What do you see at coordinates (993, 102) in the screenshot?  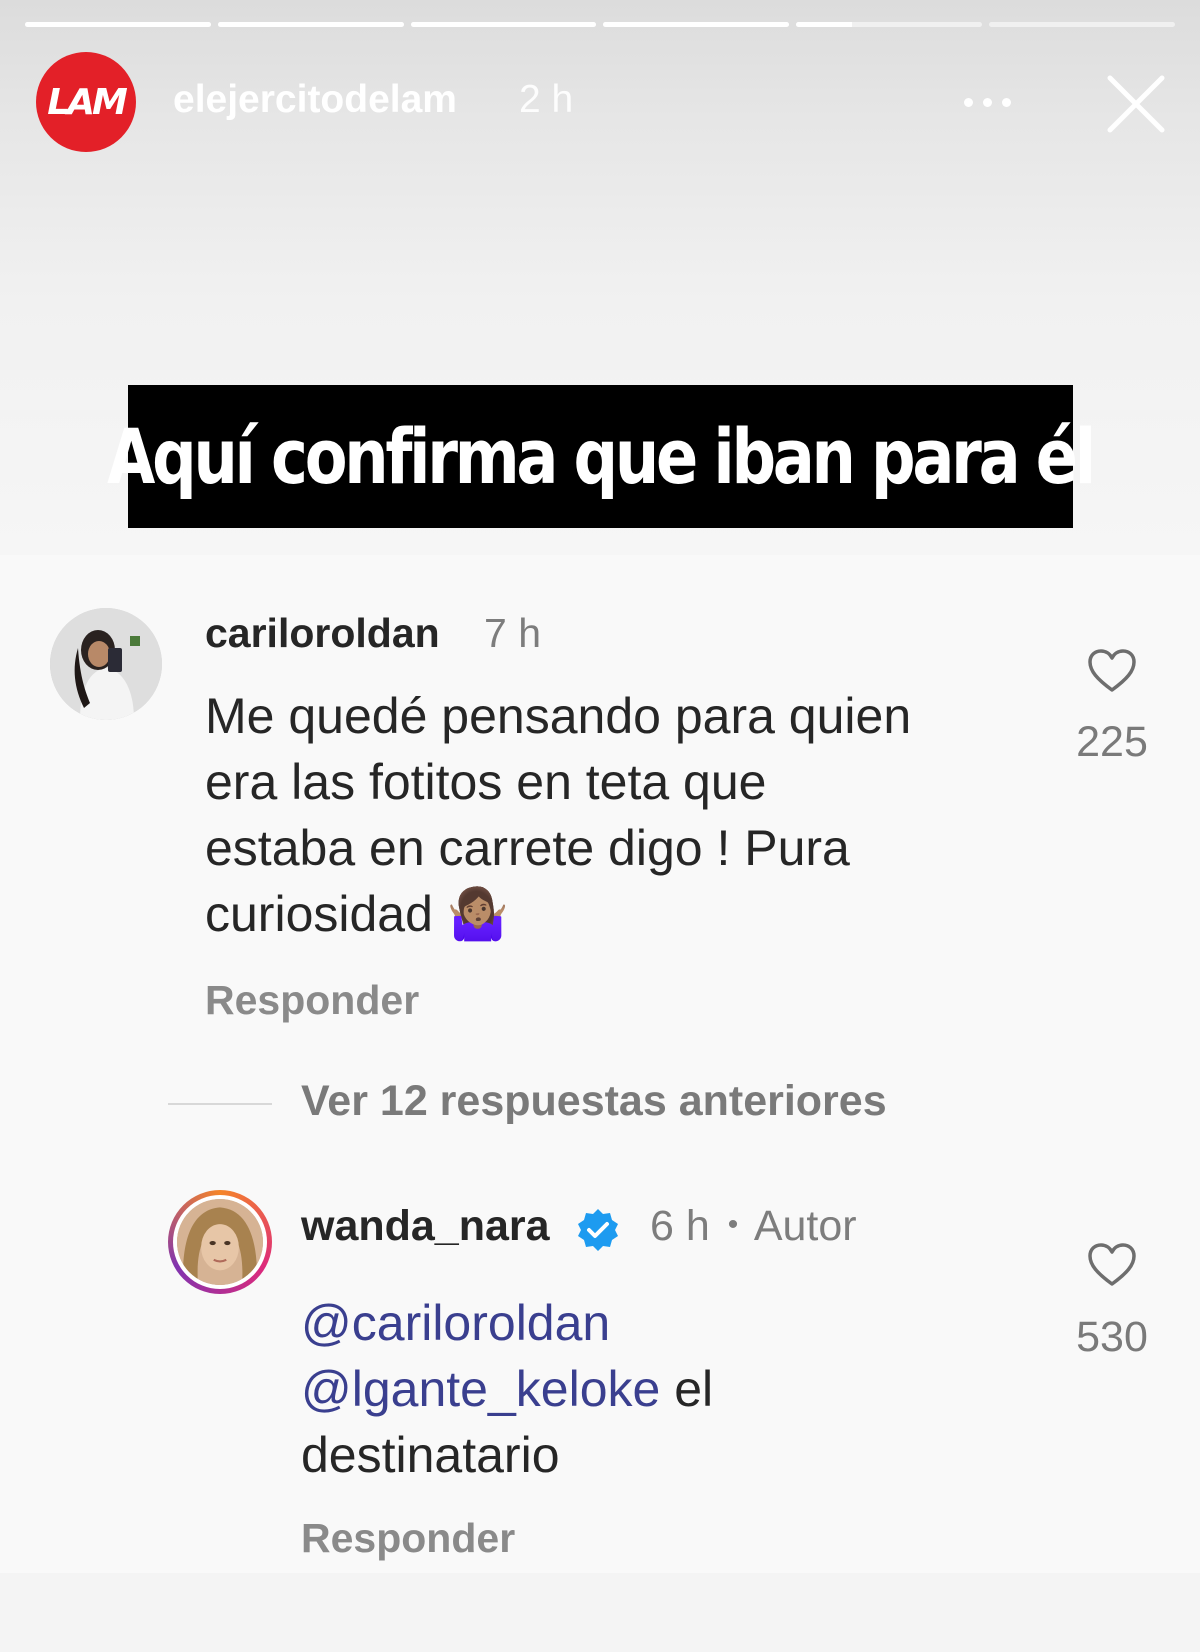 I see `more-options-icon` at bounding box center [993, 102].